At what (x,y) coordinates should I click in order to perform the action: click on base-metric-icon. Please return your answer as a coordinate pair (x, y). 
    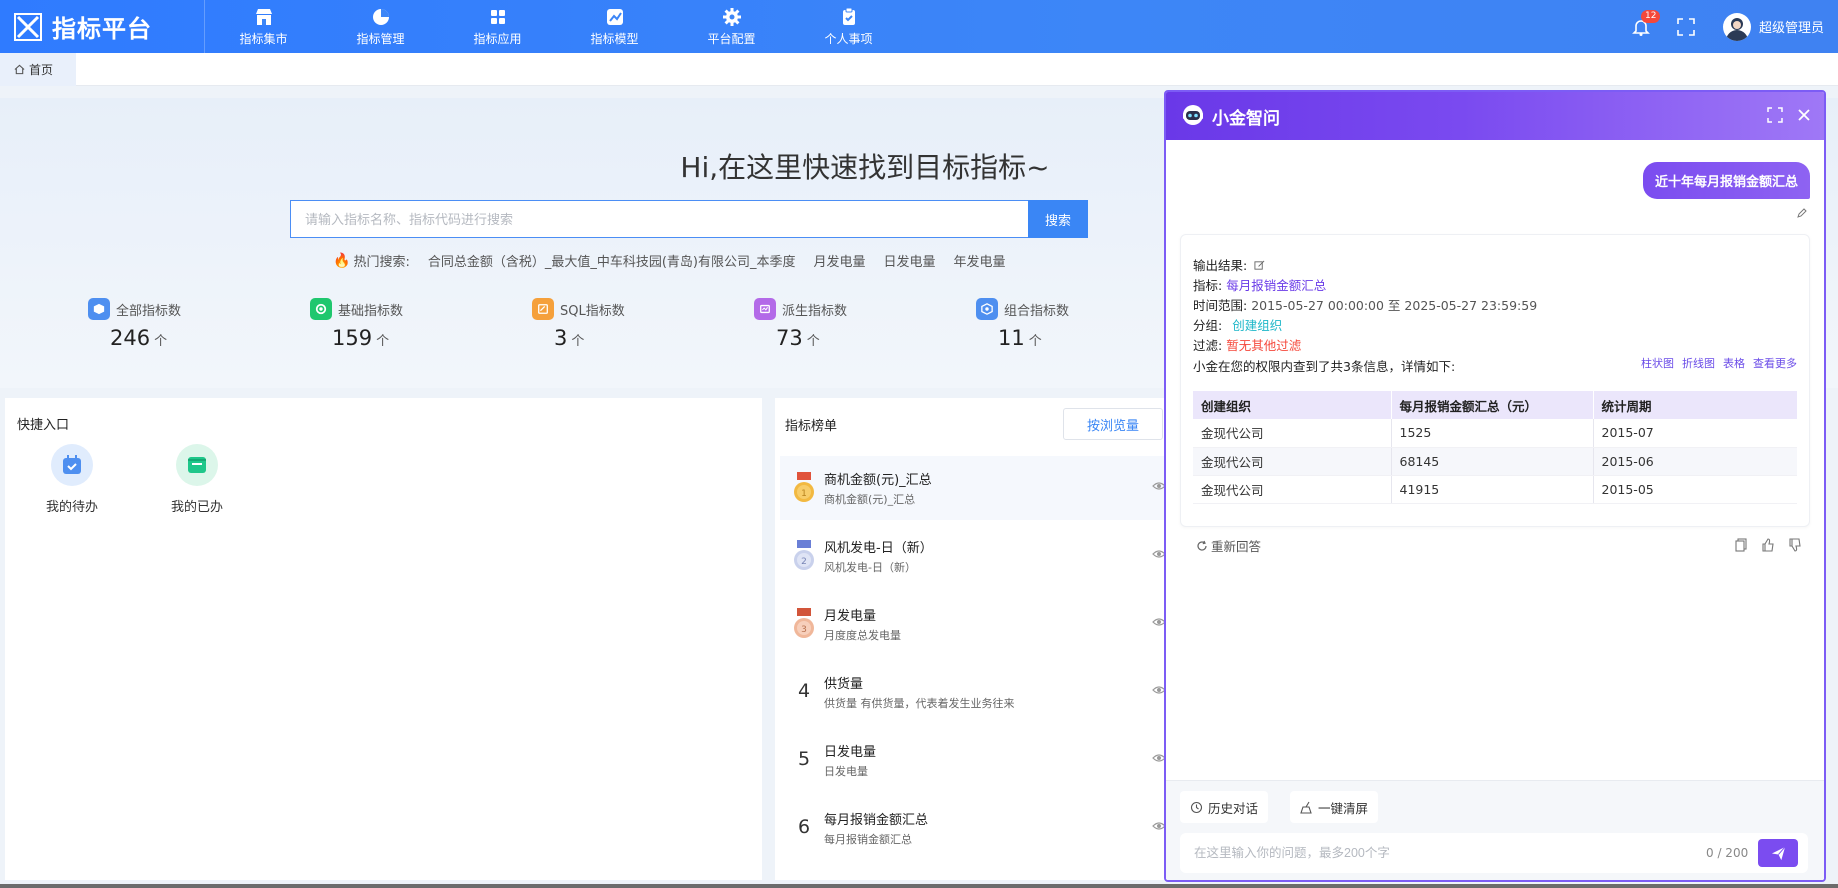
    Looking at the image, I should click on (321, 309).